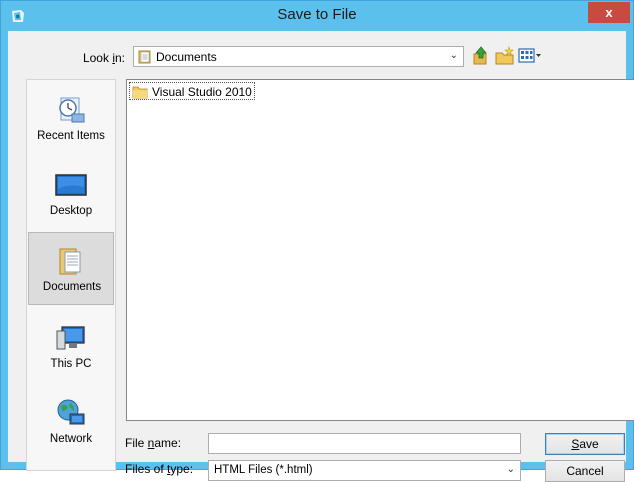 The width and height of the screenshot is (634, 482). I want to click on desktop-icon, so click(71, 185).